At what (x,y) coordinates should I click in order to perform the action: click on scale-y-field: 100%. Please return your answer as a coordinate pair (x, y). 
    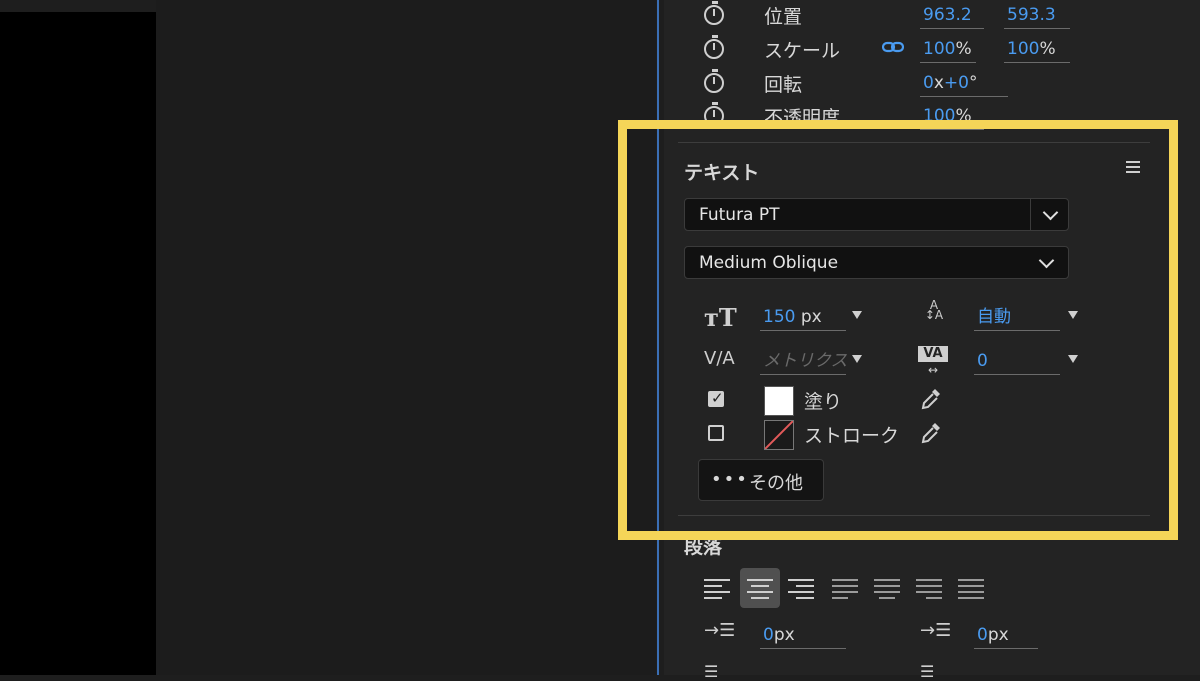
    Looking at the image, I should click on (1037, 50).